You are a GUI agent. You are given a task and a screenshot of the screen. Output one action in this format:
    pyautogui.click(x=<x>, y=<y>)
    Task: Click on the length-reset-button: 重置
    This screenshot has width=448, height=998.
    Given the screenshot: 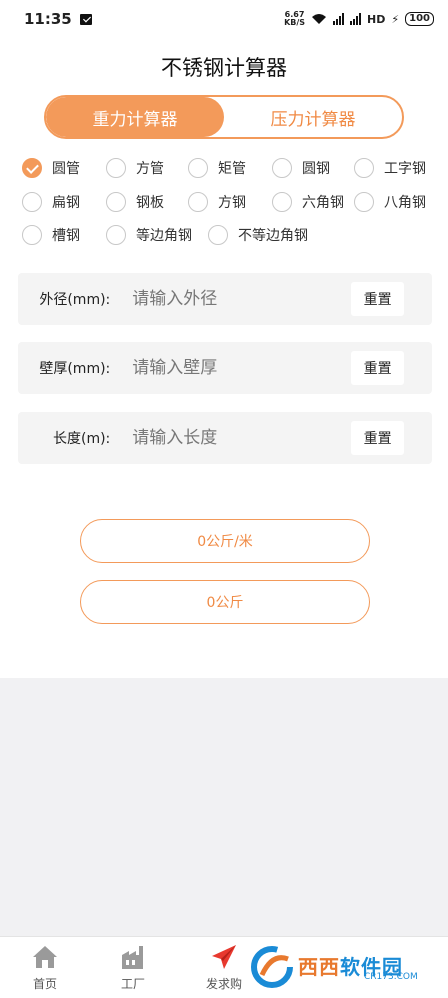 What is the action you would take?
    pyautogui.click(x=377, y=438)
    